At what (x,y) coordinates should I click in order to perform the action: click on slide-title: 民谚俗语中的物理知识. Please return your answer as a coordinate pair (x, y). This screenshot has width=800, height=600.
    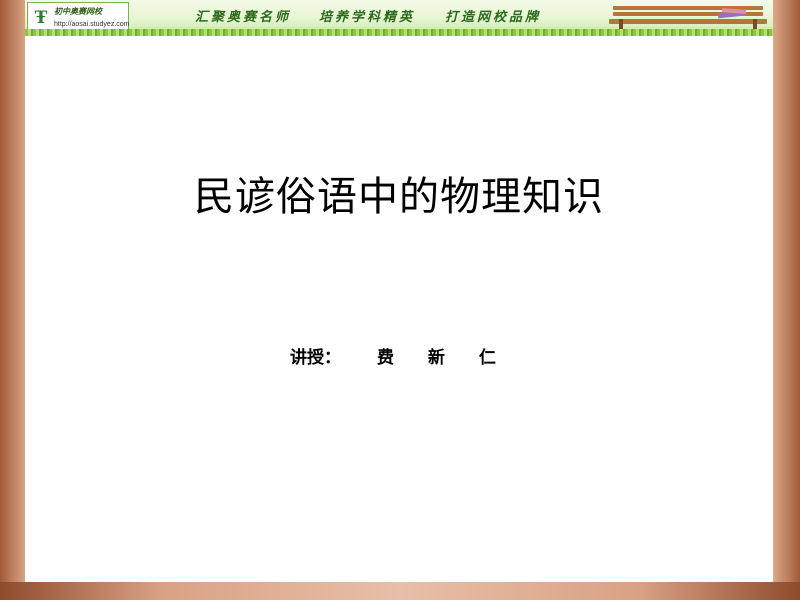
    Looking at the image, I should click on (399, 197).